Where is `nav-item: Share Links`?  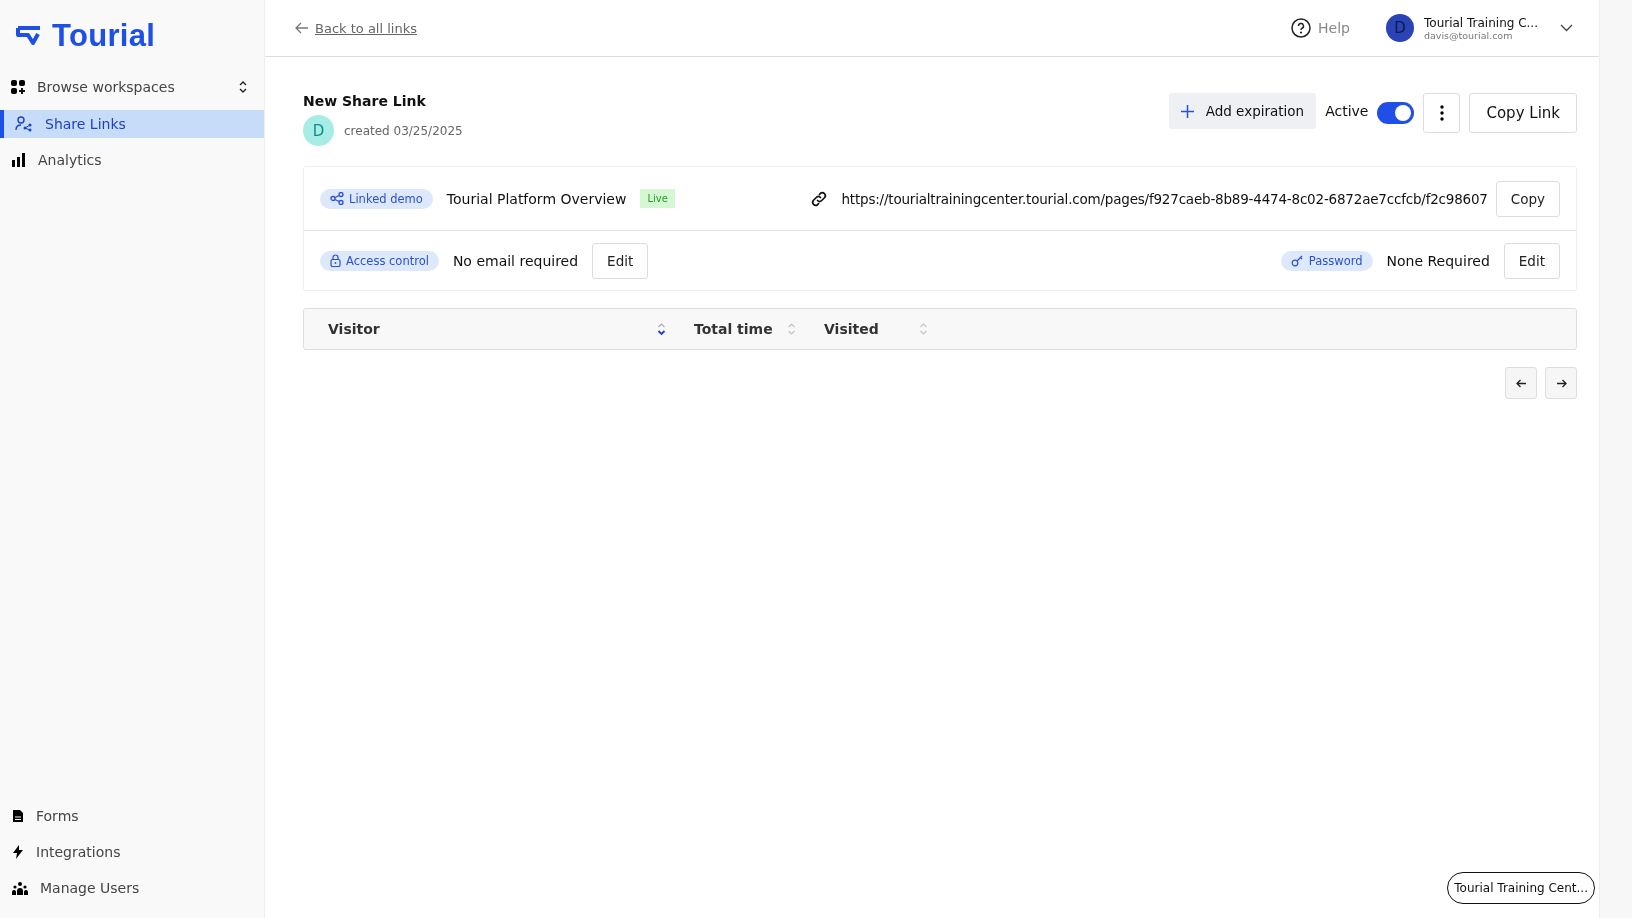
nav-item: Share Links is located at coordinates (132, 124).